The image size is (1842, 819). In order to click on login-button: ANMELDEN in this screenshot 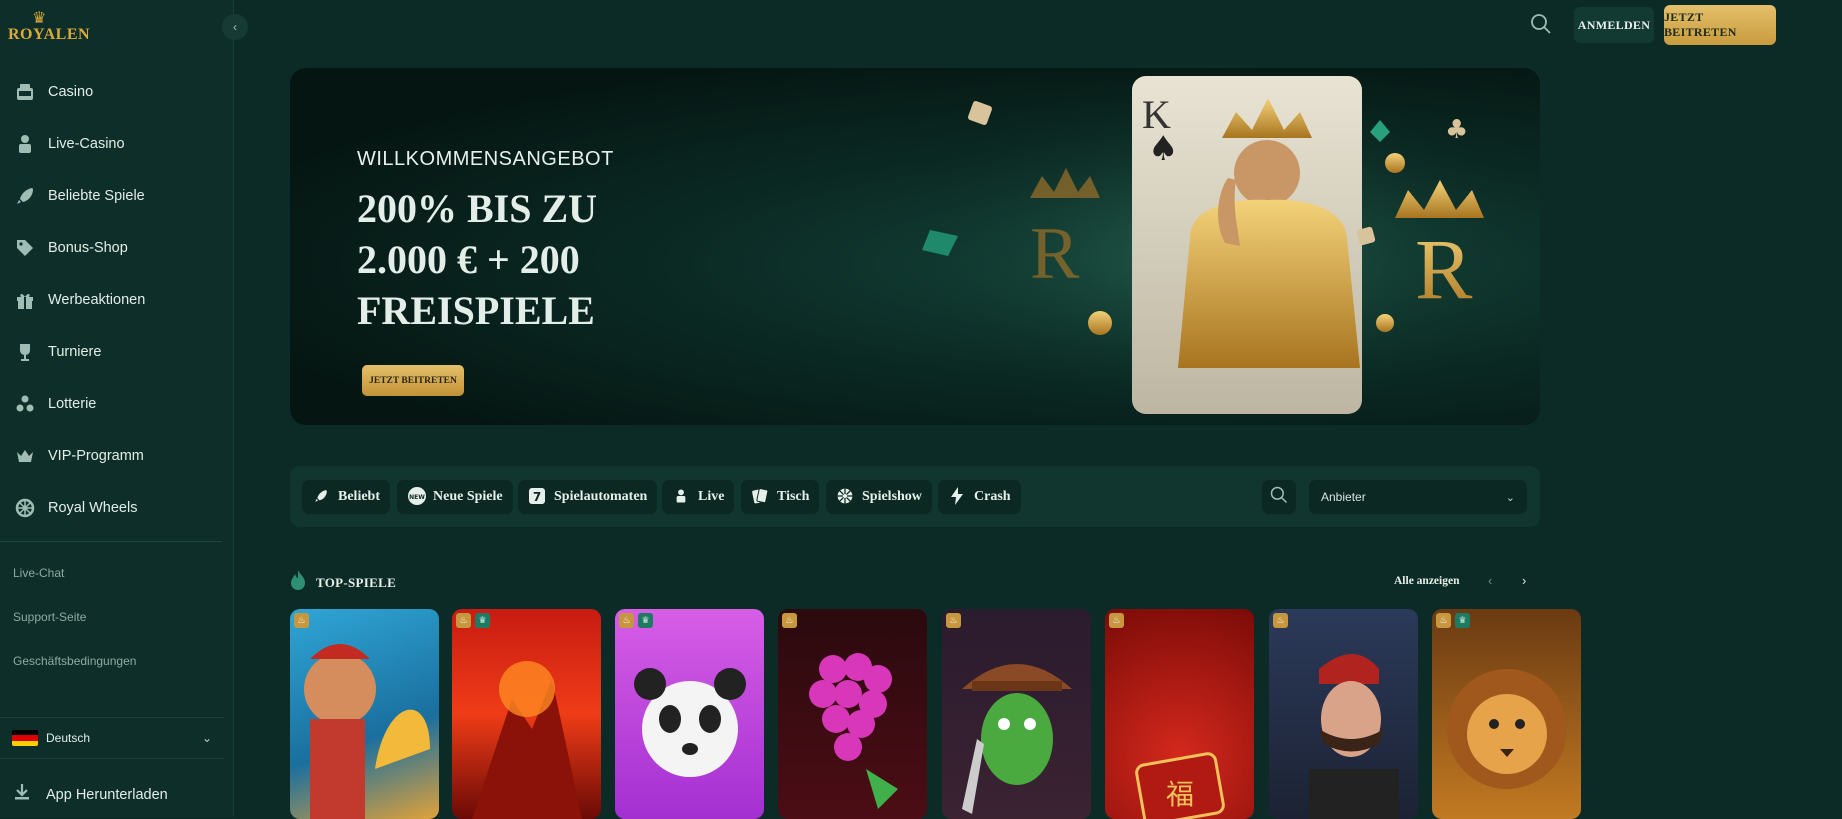, I will do `click(1614, 25)`.